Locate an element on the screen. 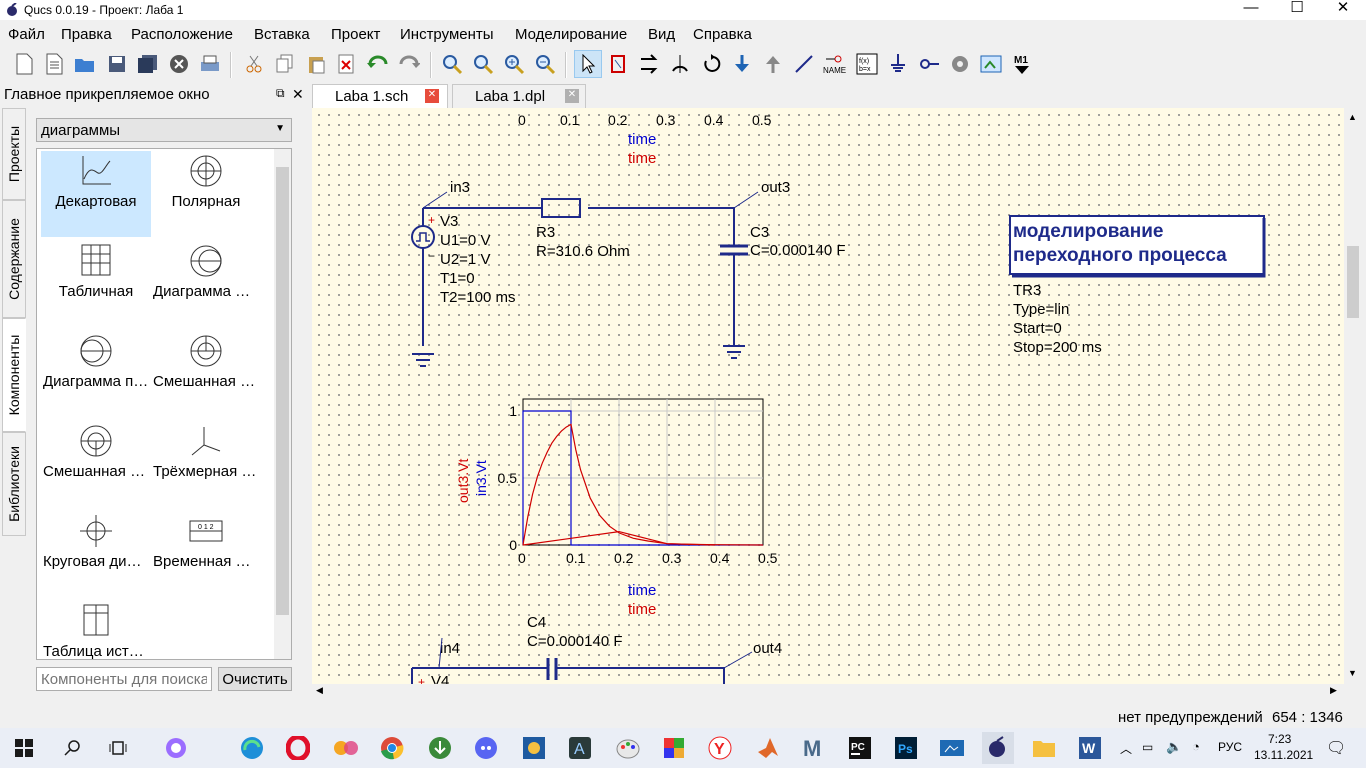 This screenshot has height=768, width=1366. component-list-scrollbar is located at coordinates (282, 404).